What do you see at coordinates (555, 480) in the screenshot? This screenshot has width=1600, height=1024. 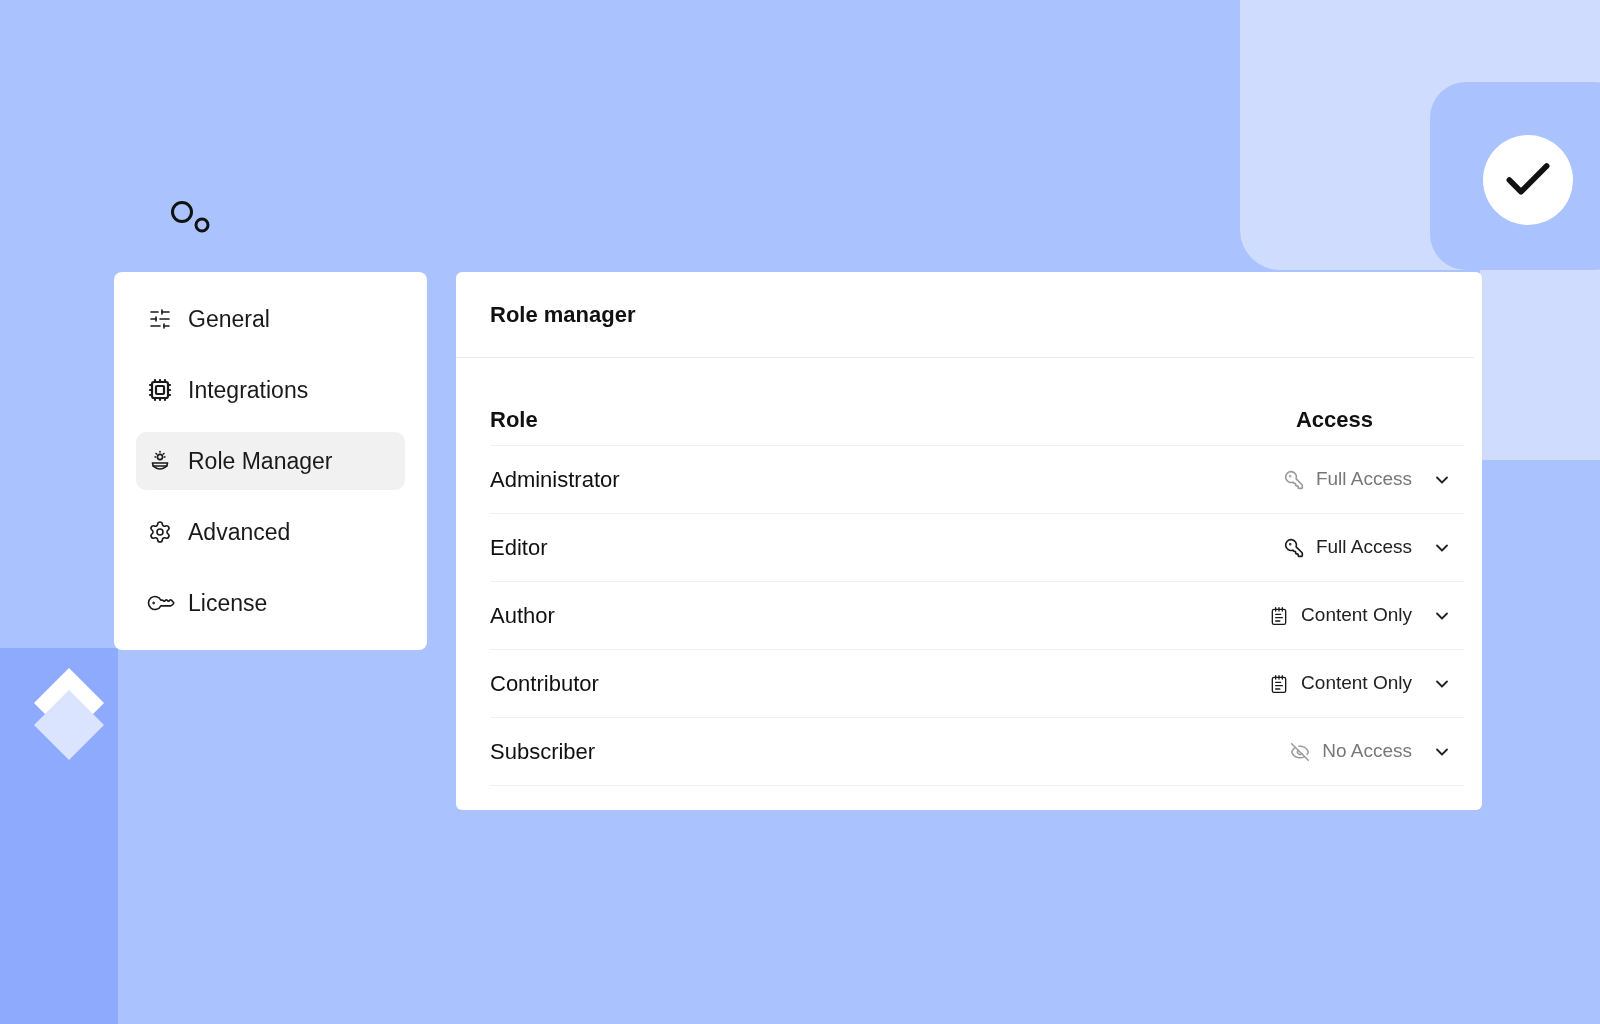 I see `role-name: Administrator` at bounding box center [555, 480].